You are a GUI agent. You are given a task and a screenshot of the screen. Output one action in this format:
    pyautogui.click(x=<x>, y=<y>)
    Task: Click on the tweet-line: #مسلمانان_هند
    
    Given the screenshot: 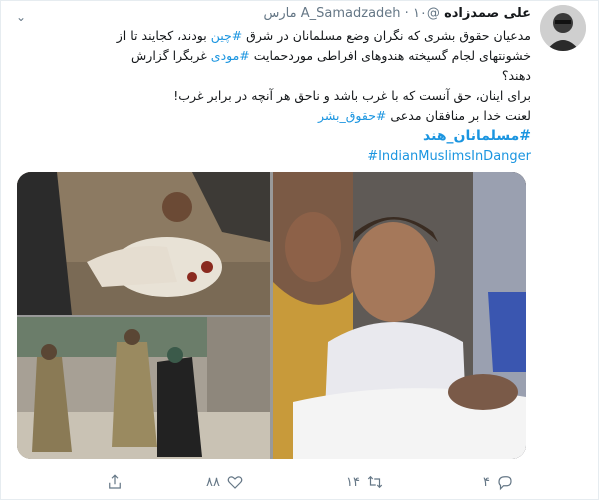 What is the action you would take?
    pyautogui.click(x=301, y=136)
    